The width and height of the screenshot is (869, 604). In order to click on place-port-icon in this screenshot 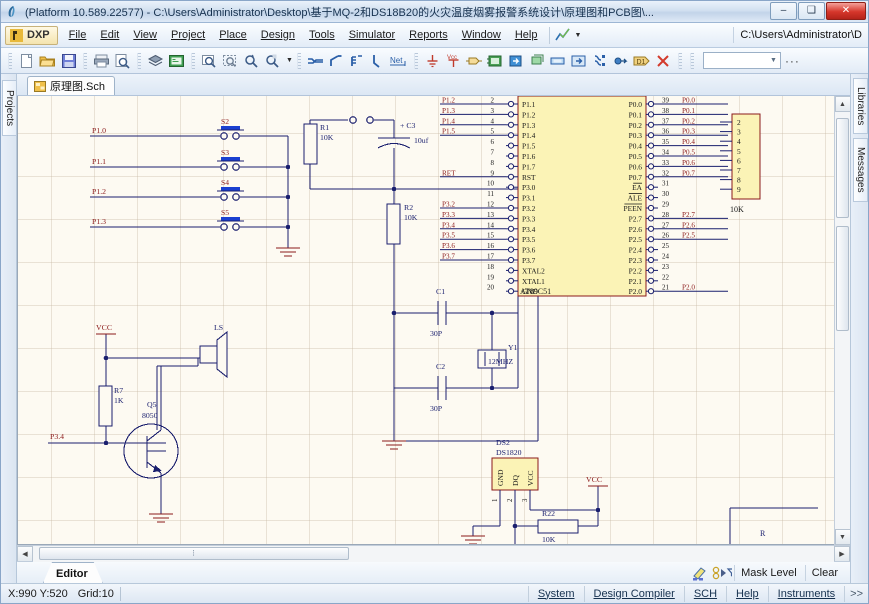, I will do `click(558, 61)`.